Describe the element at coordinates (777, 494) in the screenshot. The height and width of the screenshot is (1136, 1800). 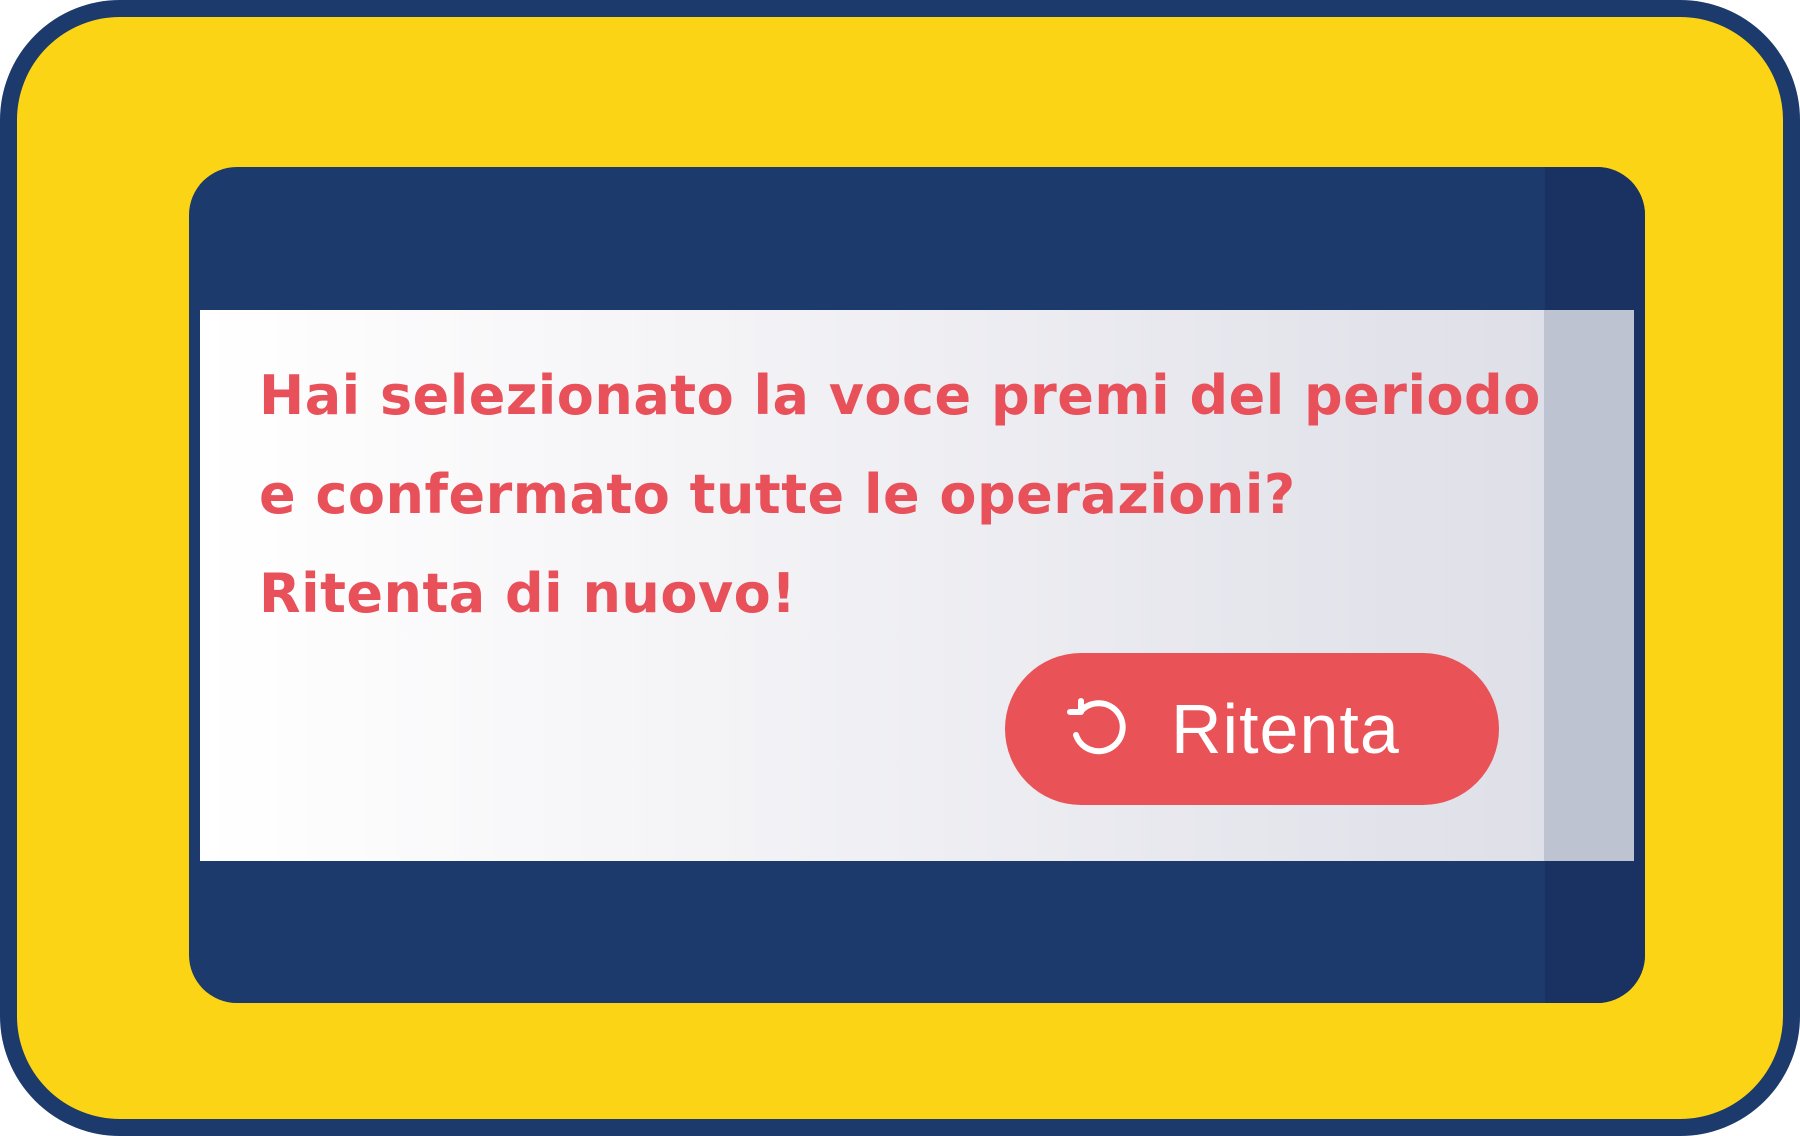
I see `message-line-2: e confermato tutte le operazioni?` at that location.